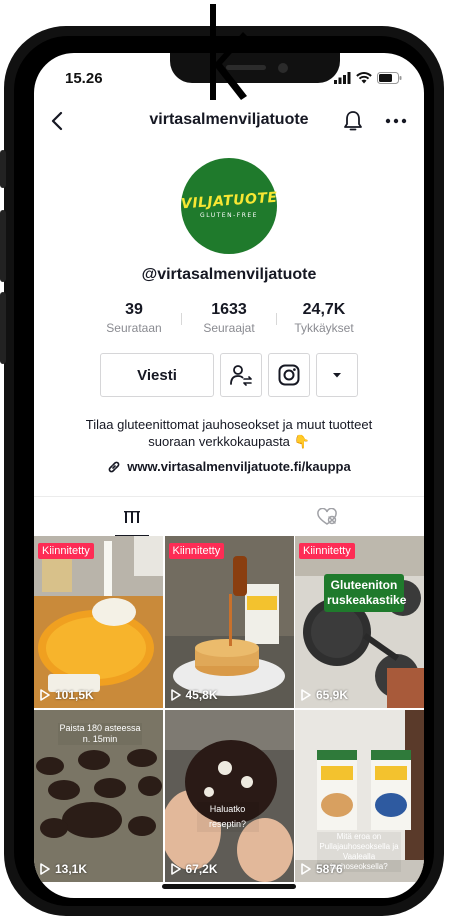  What do you see at coordinates (84, 78) in the screenshot?
I see `status-time: 15.26` at bounding box center [84, 78].